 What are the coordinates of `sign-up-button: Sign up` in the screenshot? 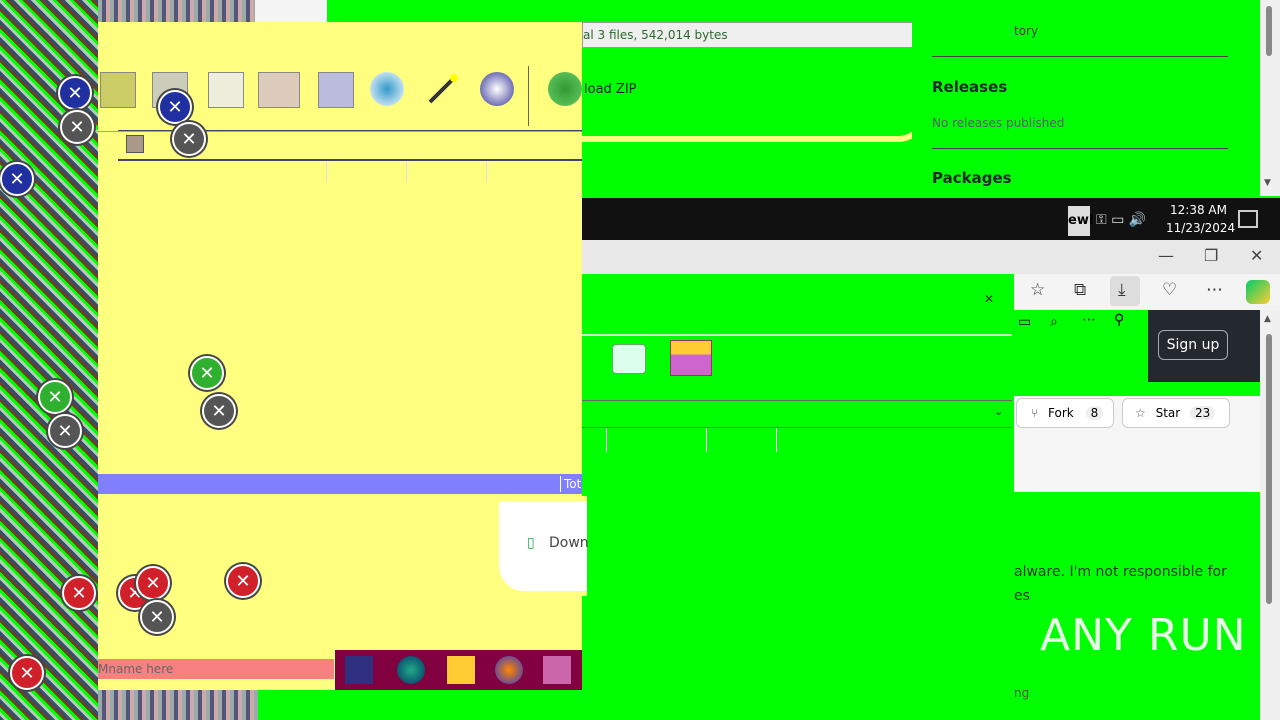 It's located at (1193, 345).